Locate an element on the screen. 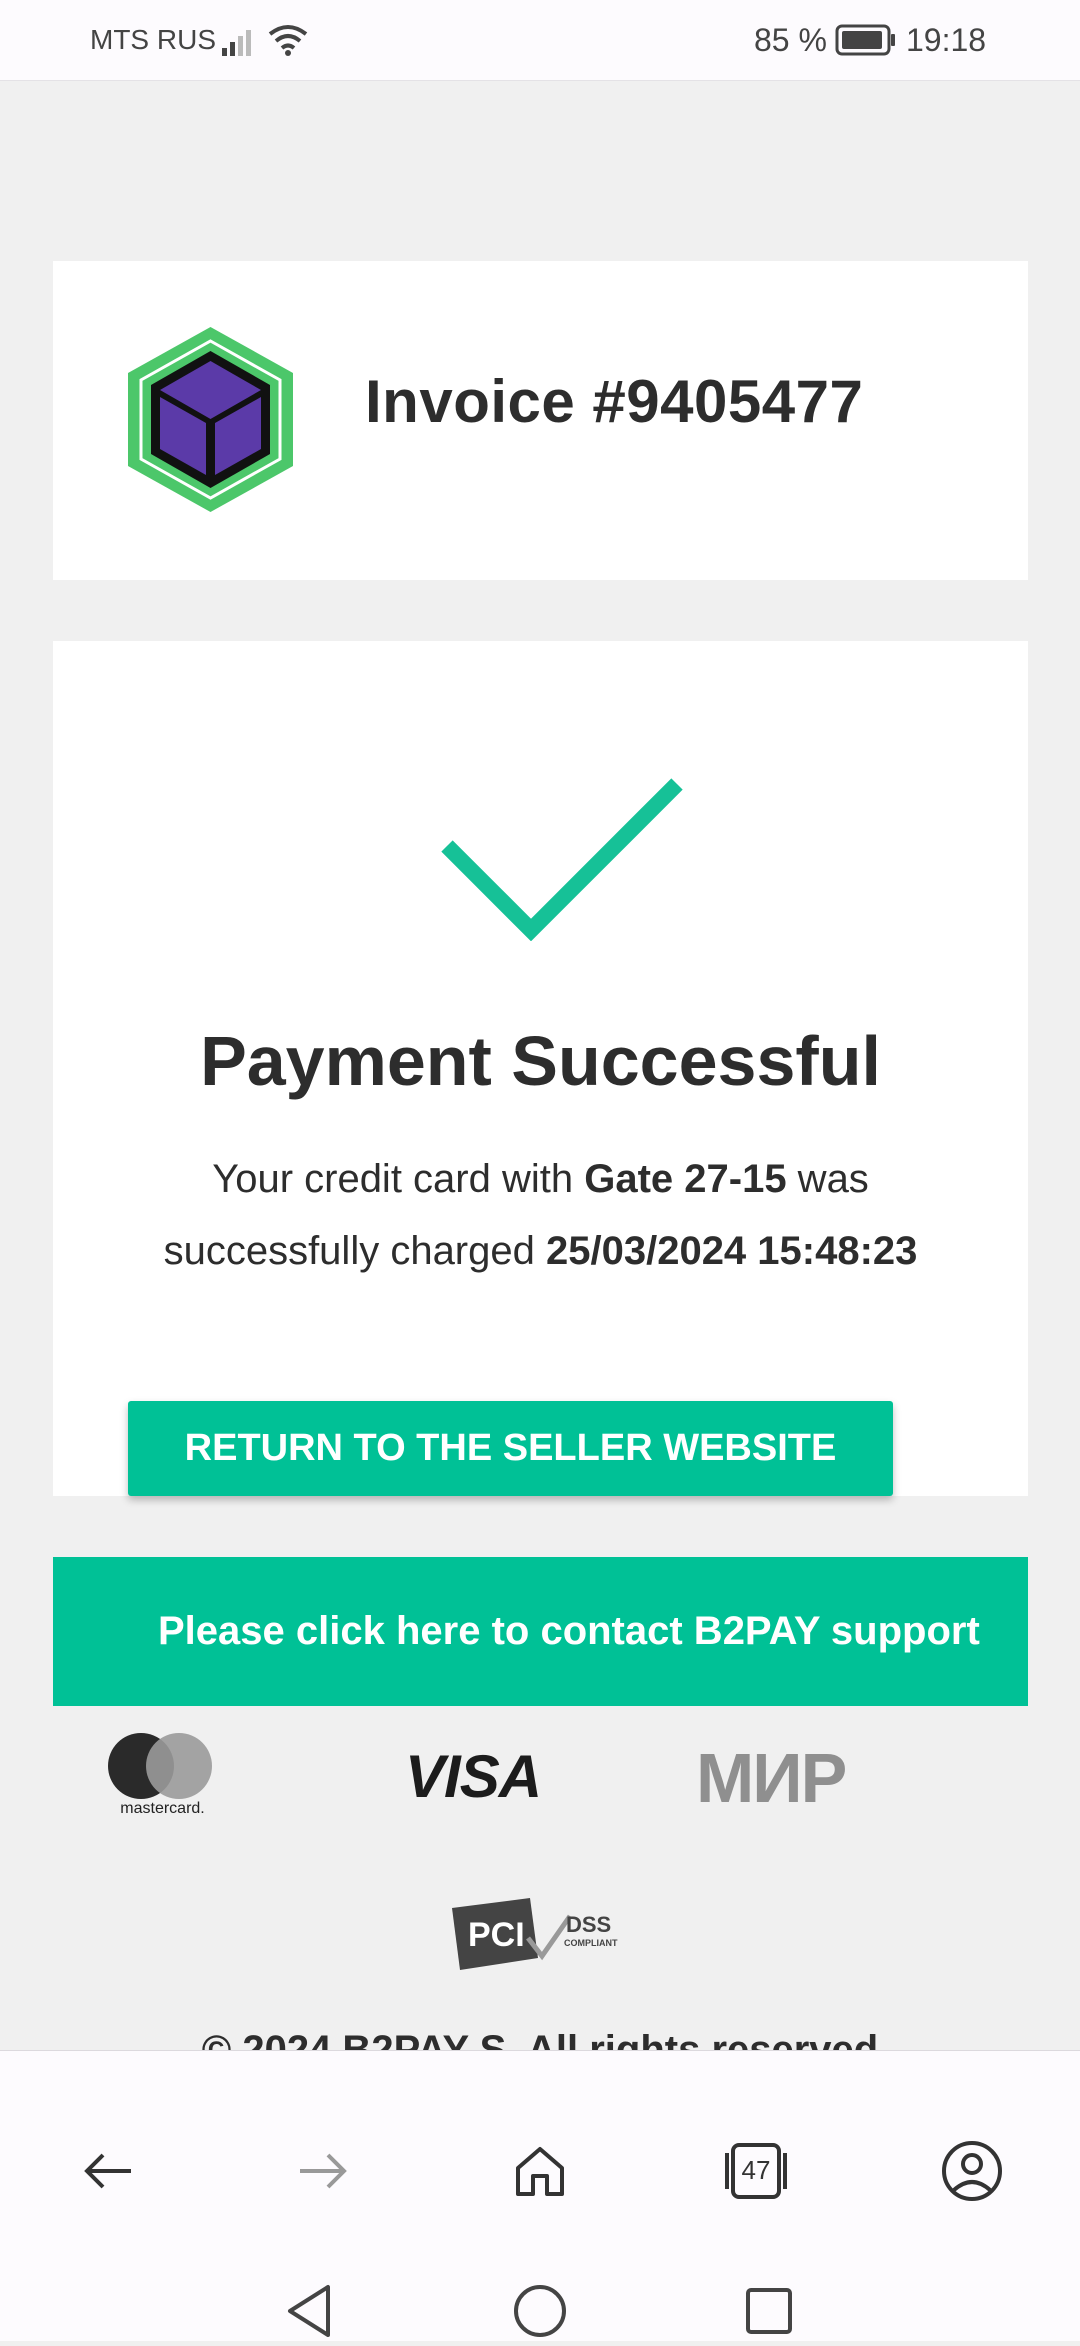 The height and width of the screenshot is (2346, 1080). profile-button is located at coordinates (972, 2171).